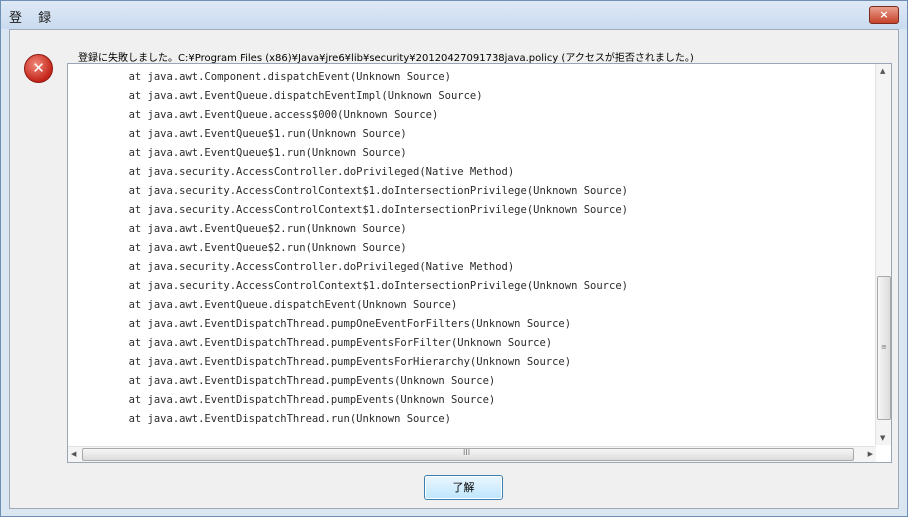 This screenshot has width=908, height=517. I want to click on close-button: ×, so click(884, 15).